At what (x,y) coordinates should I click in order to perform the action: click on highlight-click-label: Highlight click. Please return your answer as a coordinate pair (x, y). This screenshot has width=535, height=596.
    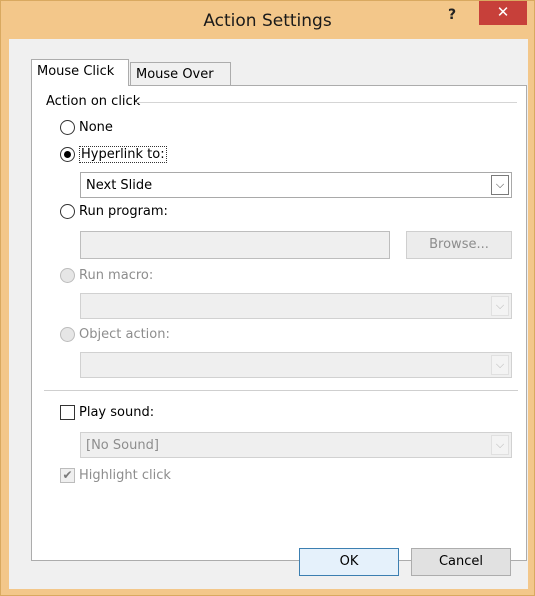
    Looking at the image, I should click on (125, 475).